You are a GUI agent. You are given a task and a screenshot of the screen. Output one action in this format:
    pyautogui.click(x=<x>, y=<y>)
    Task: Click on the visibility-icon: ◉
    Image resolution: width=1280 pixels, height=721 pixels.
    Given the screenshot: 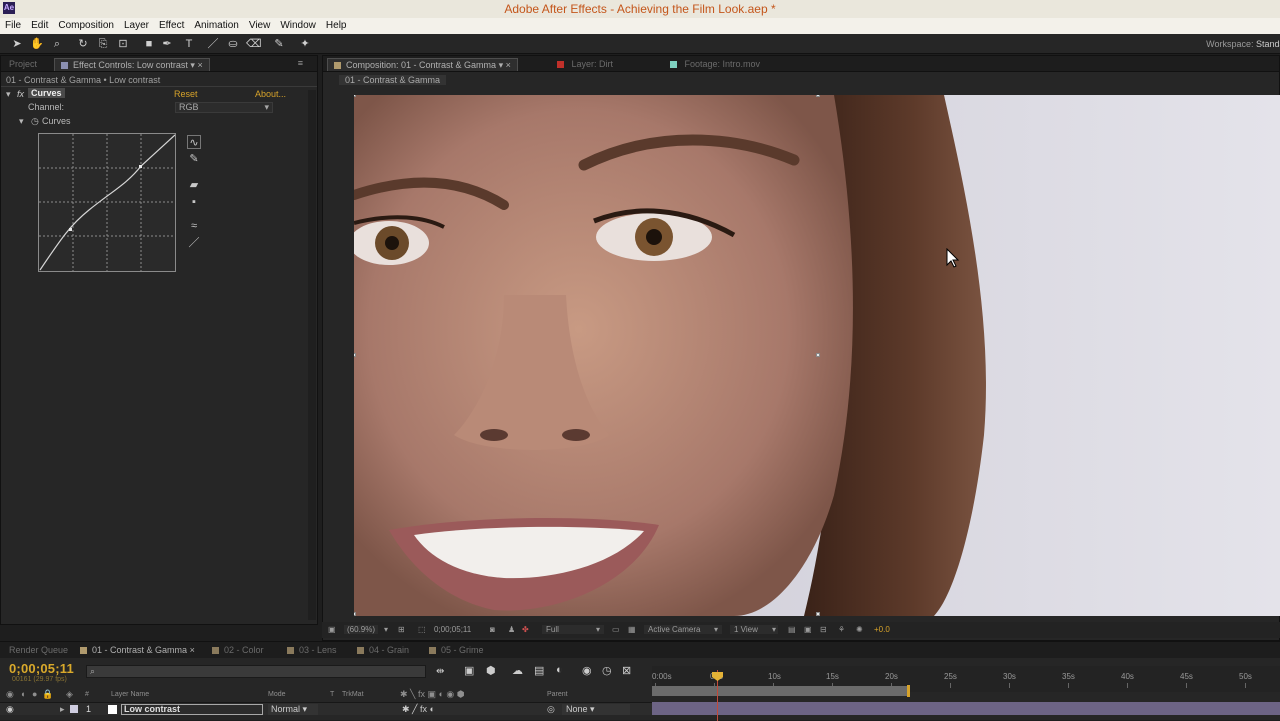 What is the action you would take?
    pyautogui.click(x=10, y=709)
    